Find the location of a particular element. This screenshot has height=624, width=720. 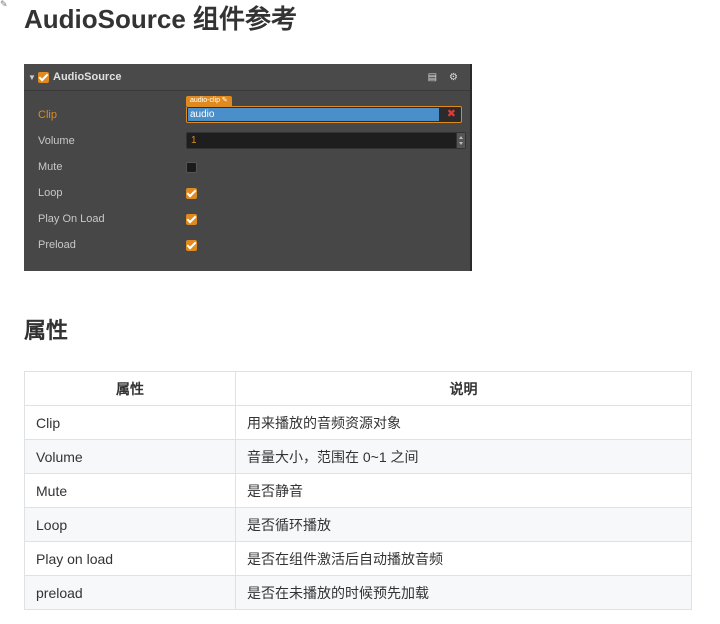

volume-input: 1 is located at coordinates (326, 140).